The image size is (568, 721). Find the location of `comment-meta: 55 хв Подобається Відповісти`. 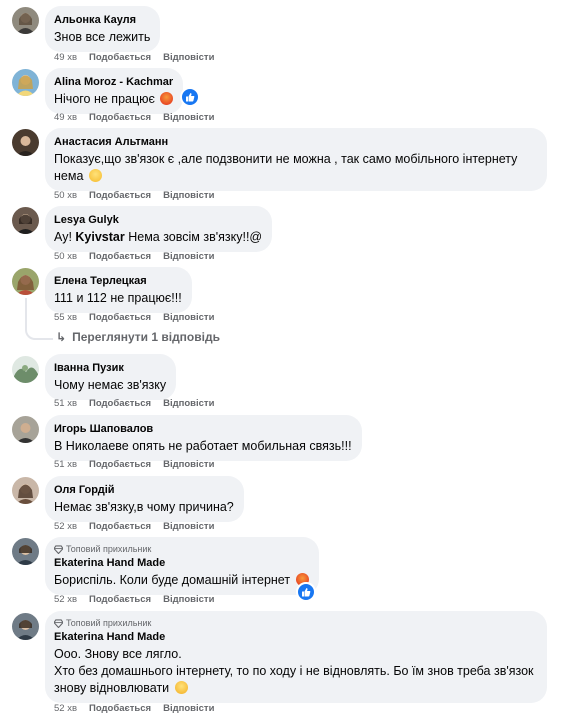

comment-meta: 55 хв Подобається Відповісти is located at coordinates (140, 318).